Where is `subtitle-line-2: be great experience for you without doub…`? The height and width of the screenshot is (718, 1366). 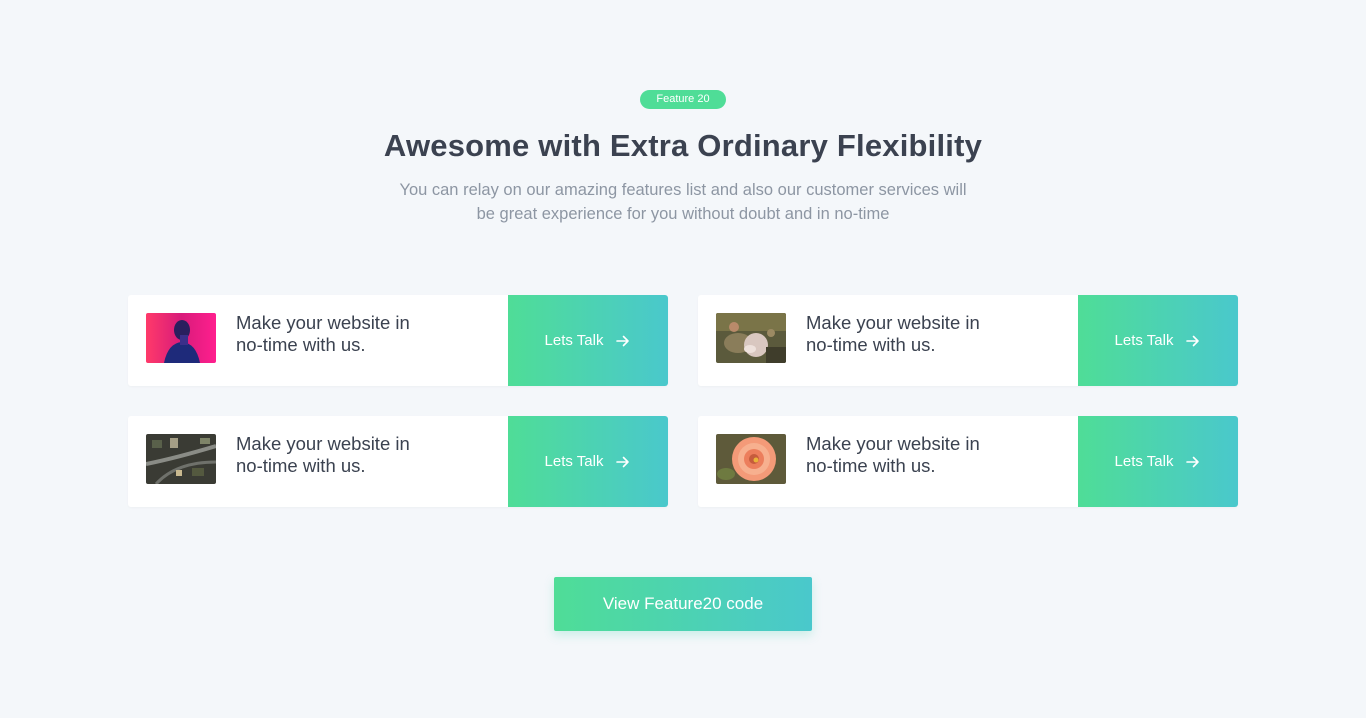 subtitle-line-2: be great experience for you without doub… is located at coordinates (683, 214).